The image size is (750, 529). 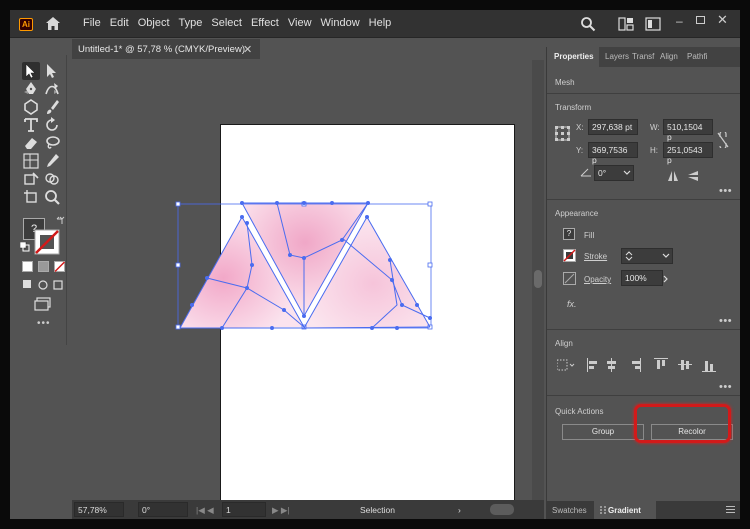 What do you see at coordinates (44, 267) in the screenshot?
I see `color-mode-buttons` at bounding box center [44, 267].